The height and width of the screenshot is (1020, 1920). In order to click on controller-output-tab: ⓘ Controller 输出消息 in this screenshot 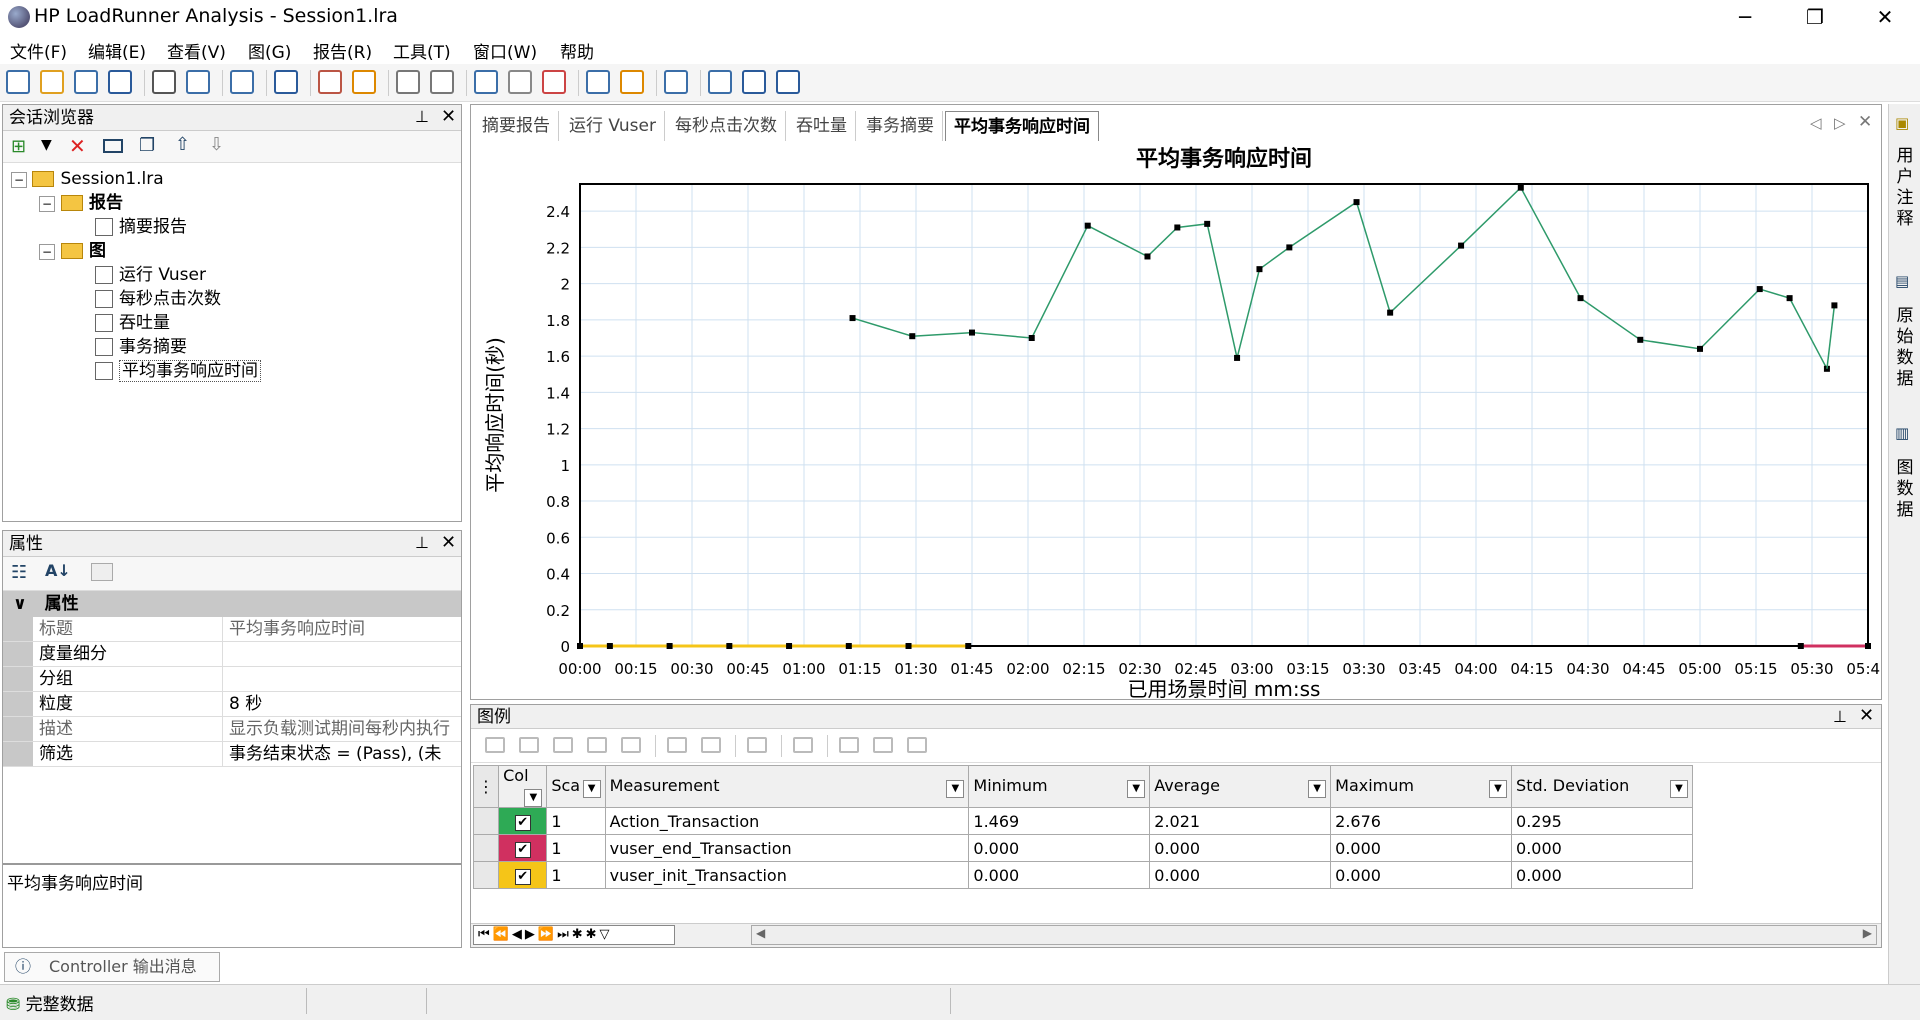, I will do `click(112, 967)`.